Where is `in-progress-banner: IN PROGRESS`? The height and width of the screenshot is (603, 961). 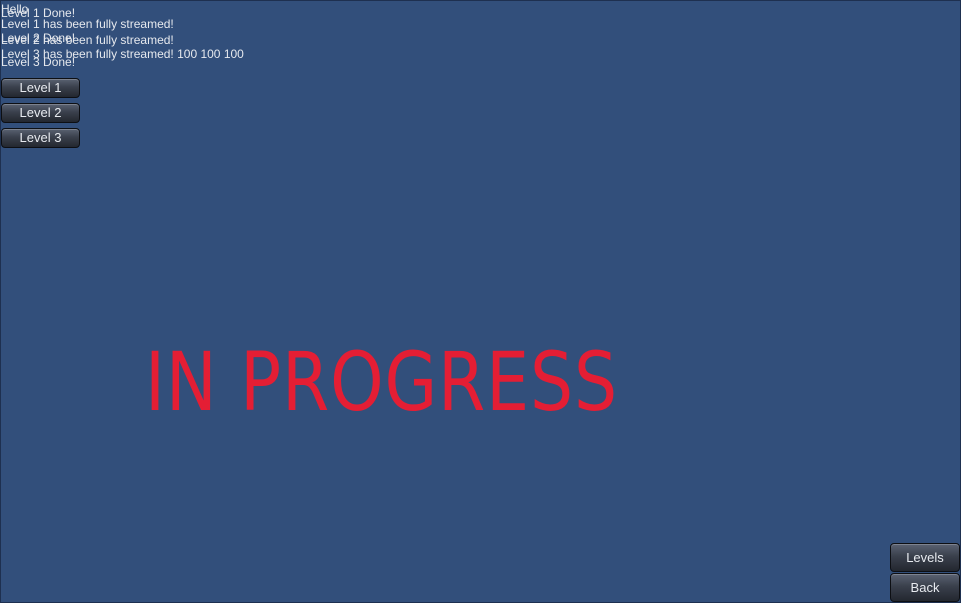
in-progress-banner: IN PROGRESS is located at coordinates (382, 383).